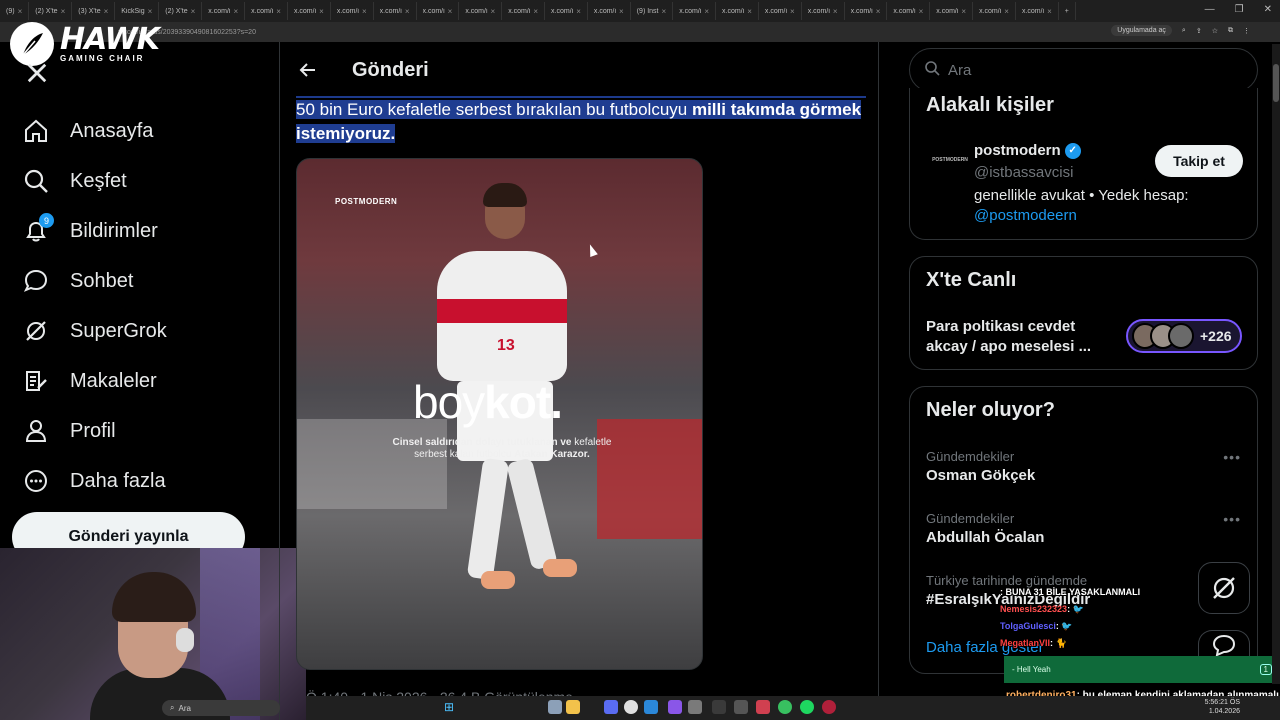 The image size is (1280, 720). Describe the element at coordinates (94, 381) in the screenshot. I see `nav-item-articles: Makaleler` at that location.